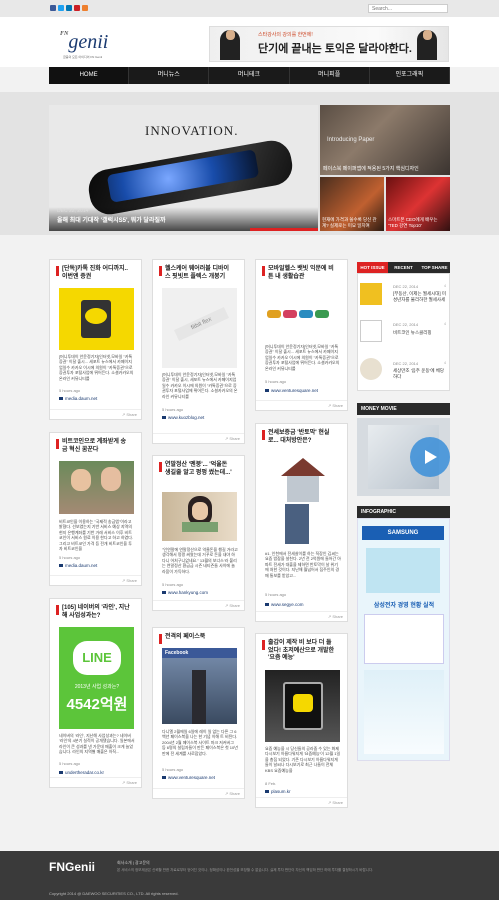 The height and width of the screenshot is (900, 499). Describe the element at coordinates (404, 712) in the screenshot. I see `infographic-bottom` at that location.